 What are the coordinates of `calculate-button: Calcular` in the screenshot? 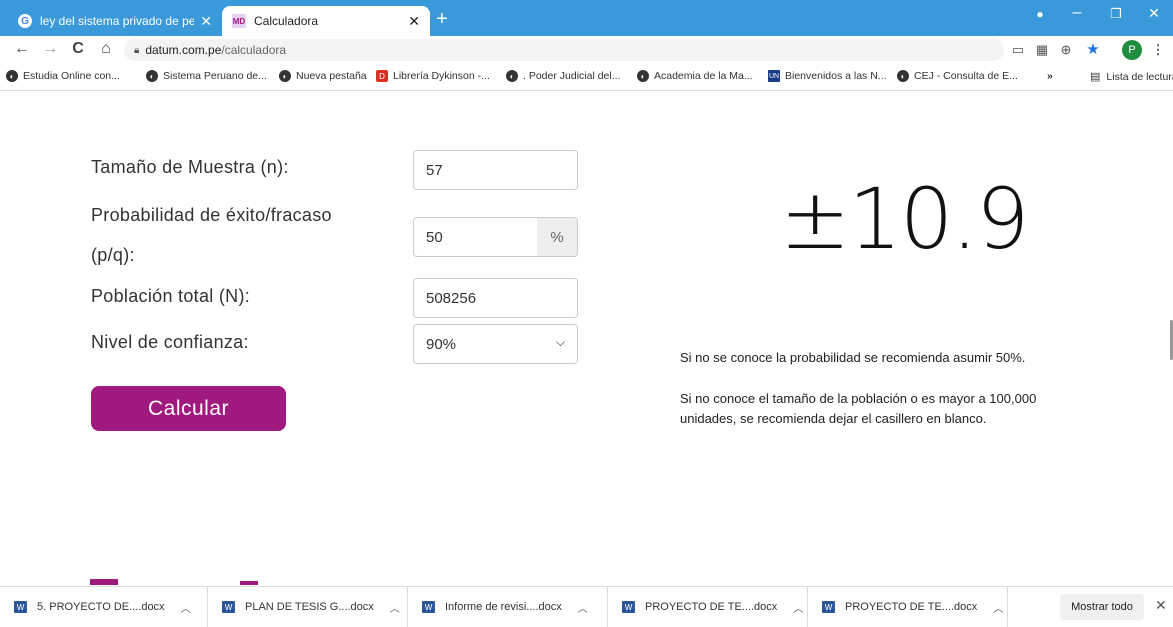 It's located at (188, 408).